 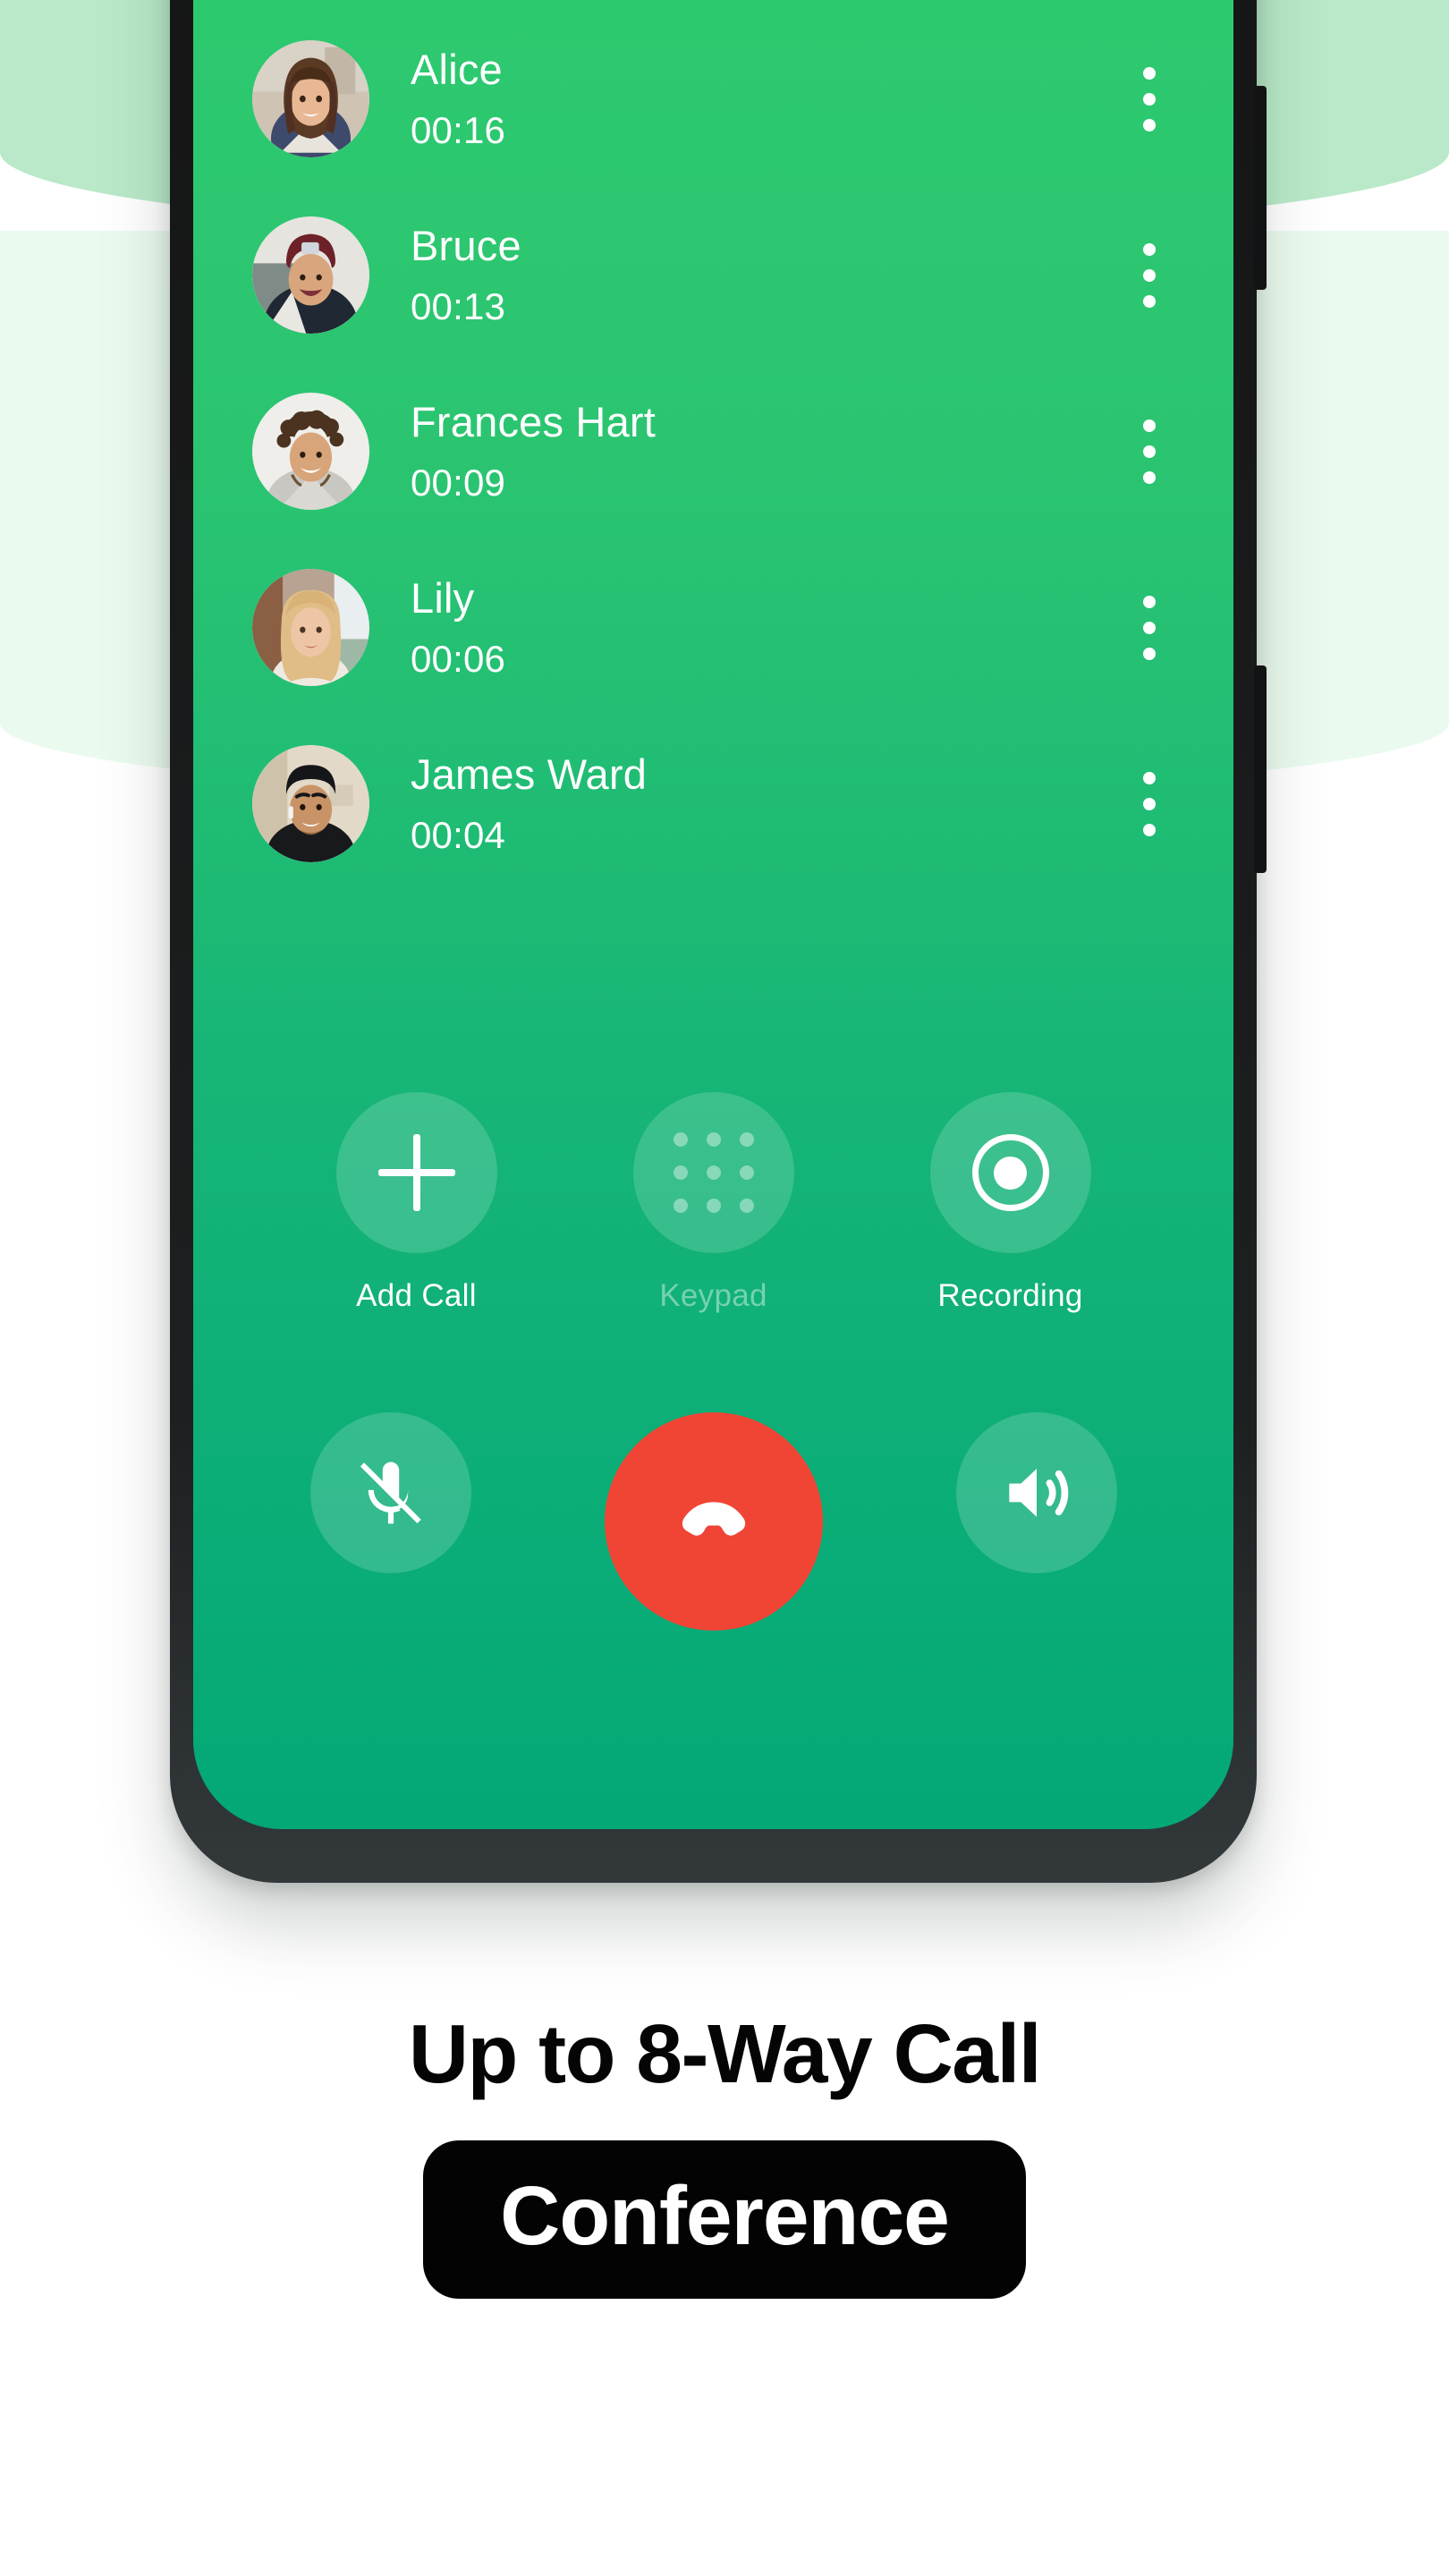 I want to click on add-call-circle, so click(x=416, y=1172).